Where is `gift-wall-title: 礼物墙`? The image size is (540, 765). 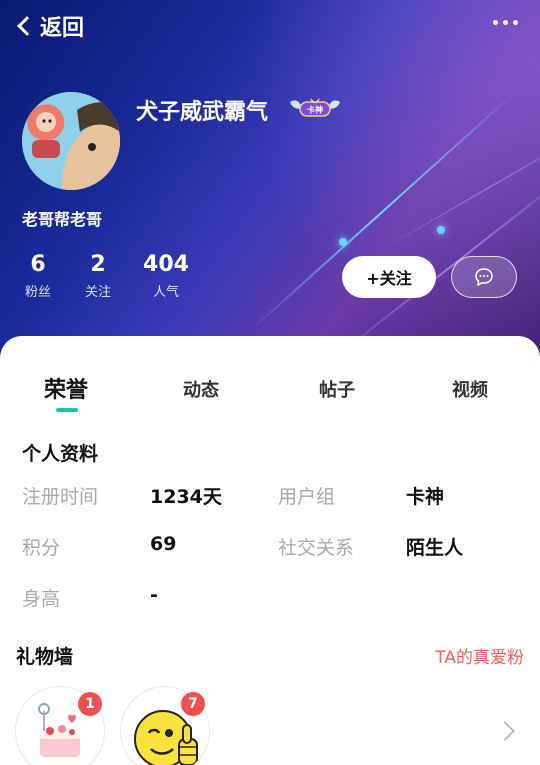
gift-wall-title: 礼物墙 is located at coordinates (45, 657).